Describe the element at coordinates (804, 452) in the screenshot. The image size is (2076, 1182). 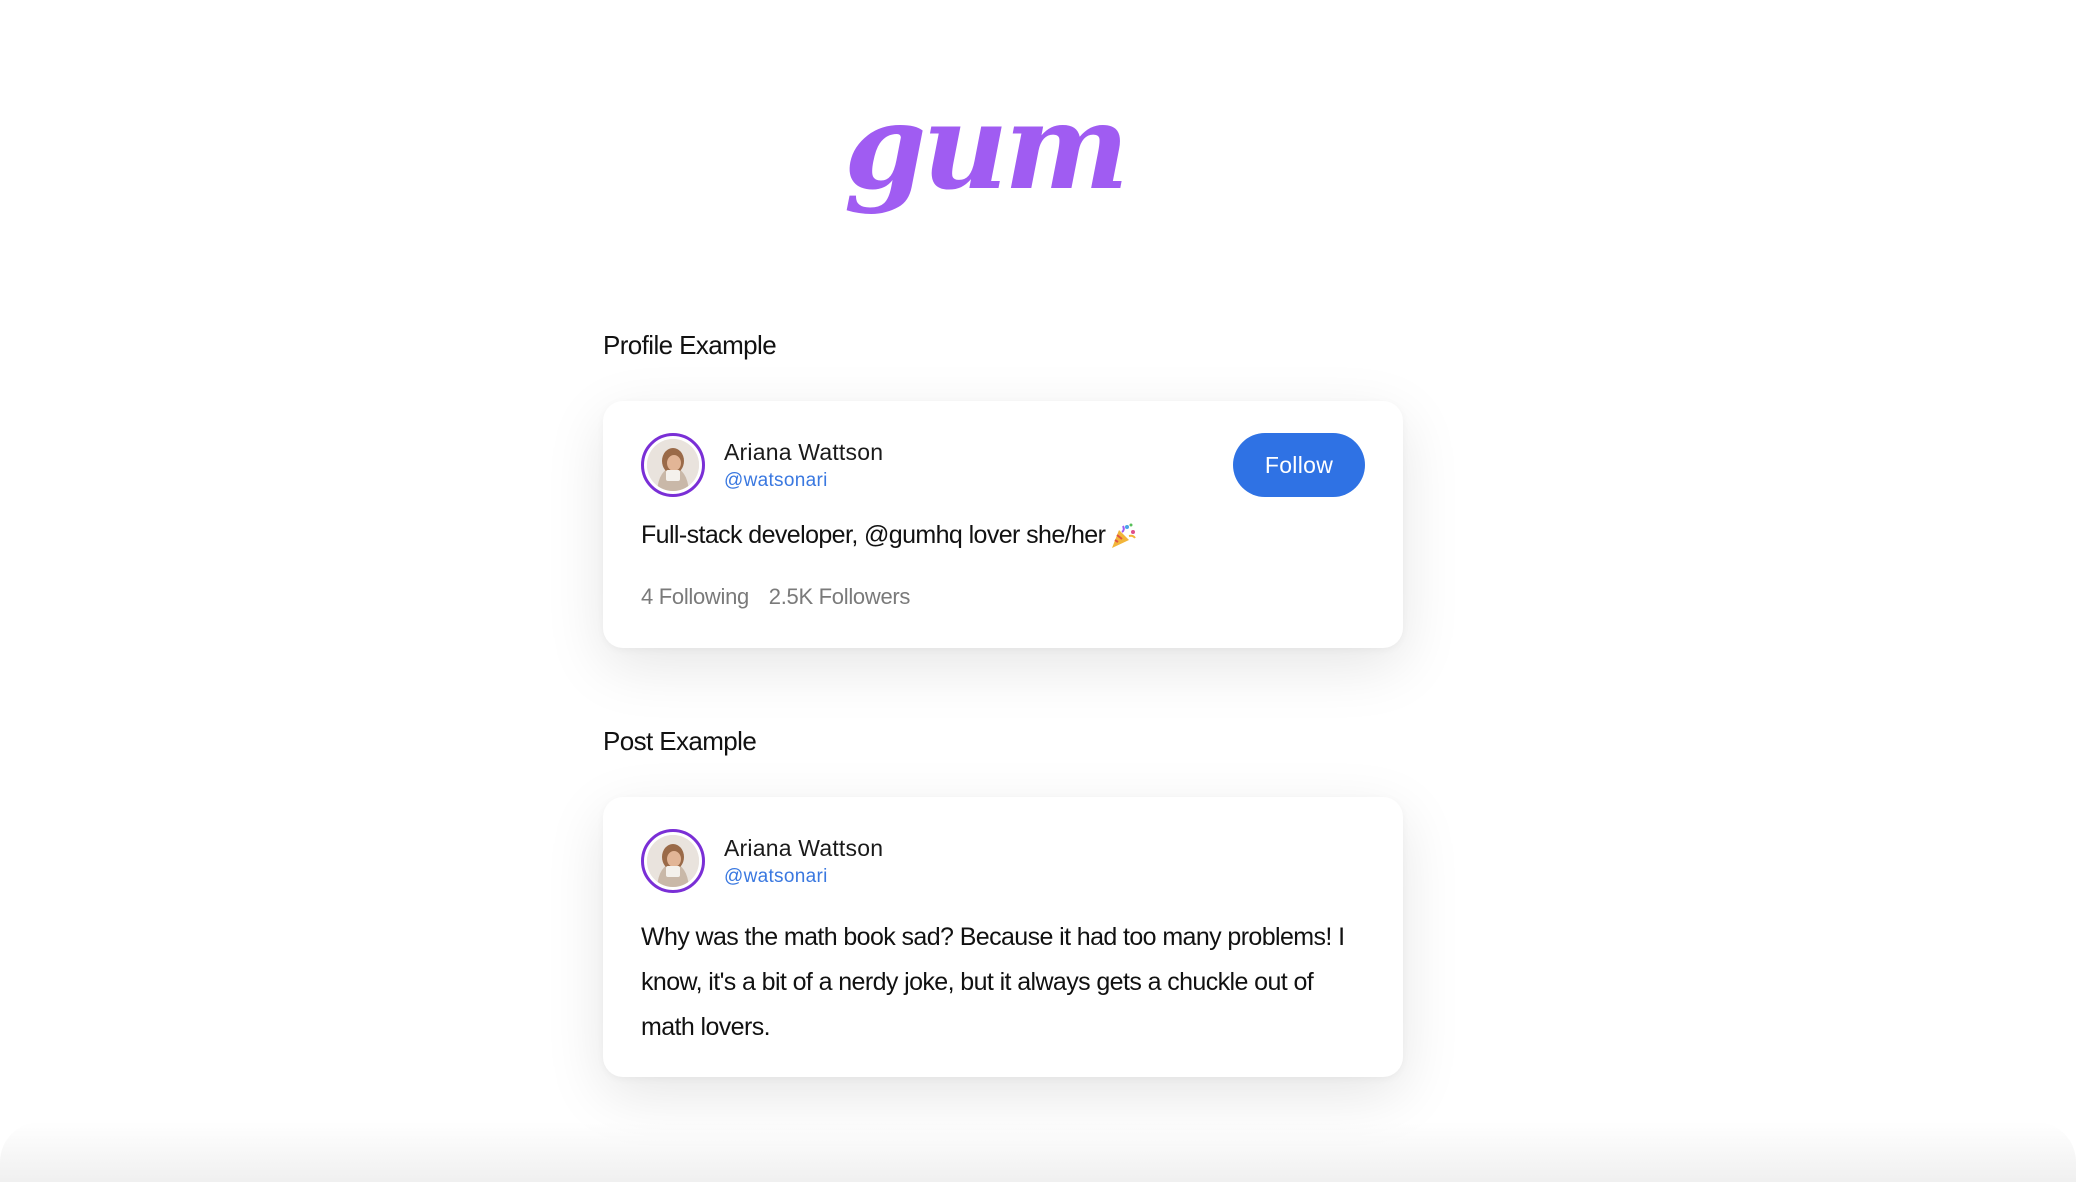
I see `profile-name: Ariana Wattson` at that location.